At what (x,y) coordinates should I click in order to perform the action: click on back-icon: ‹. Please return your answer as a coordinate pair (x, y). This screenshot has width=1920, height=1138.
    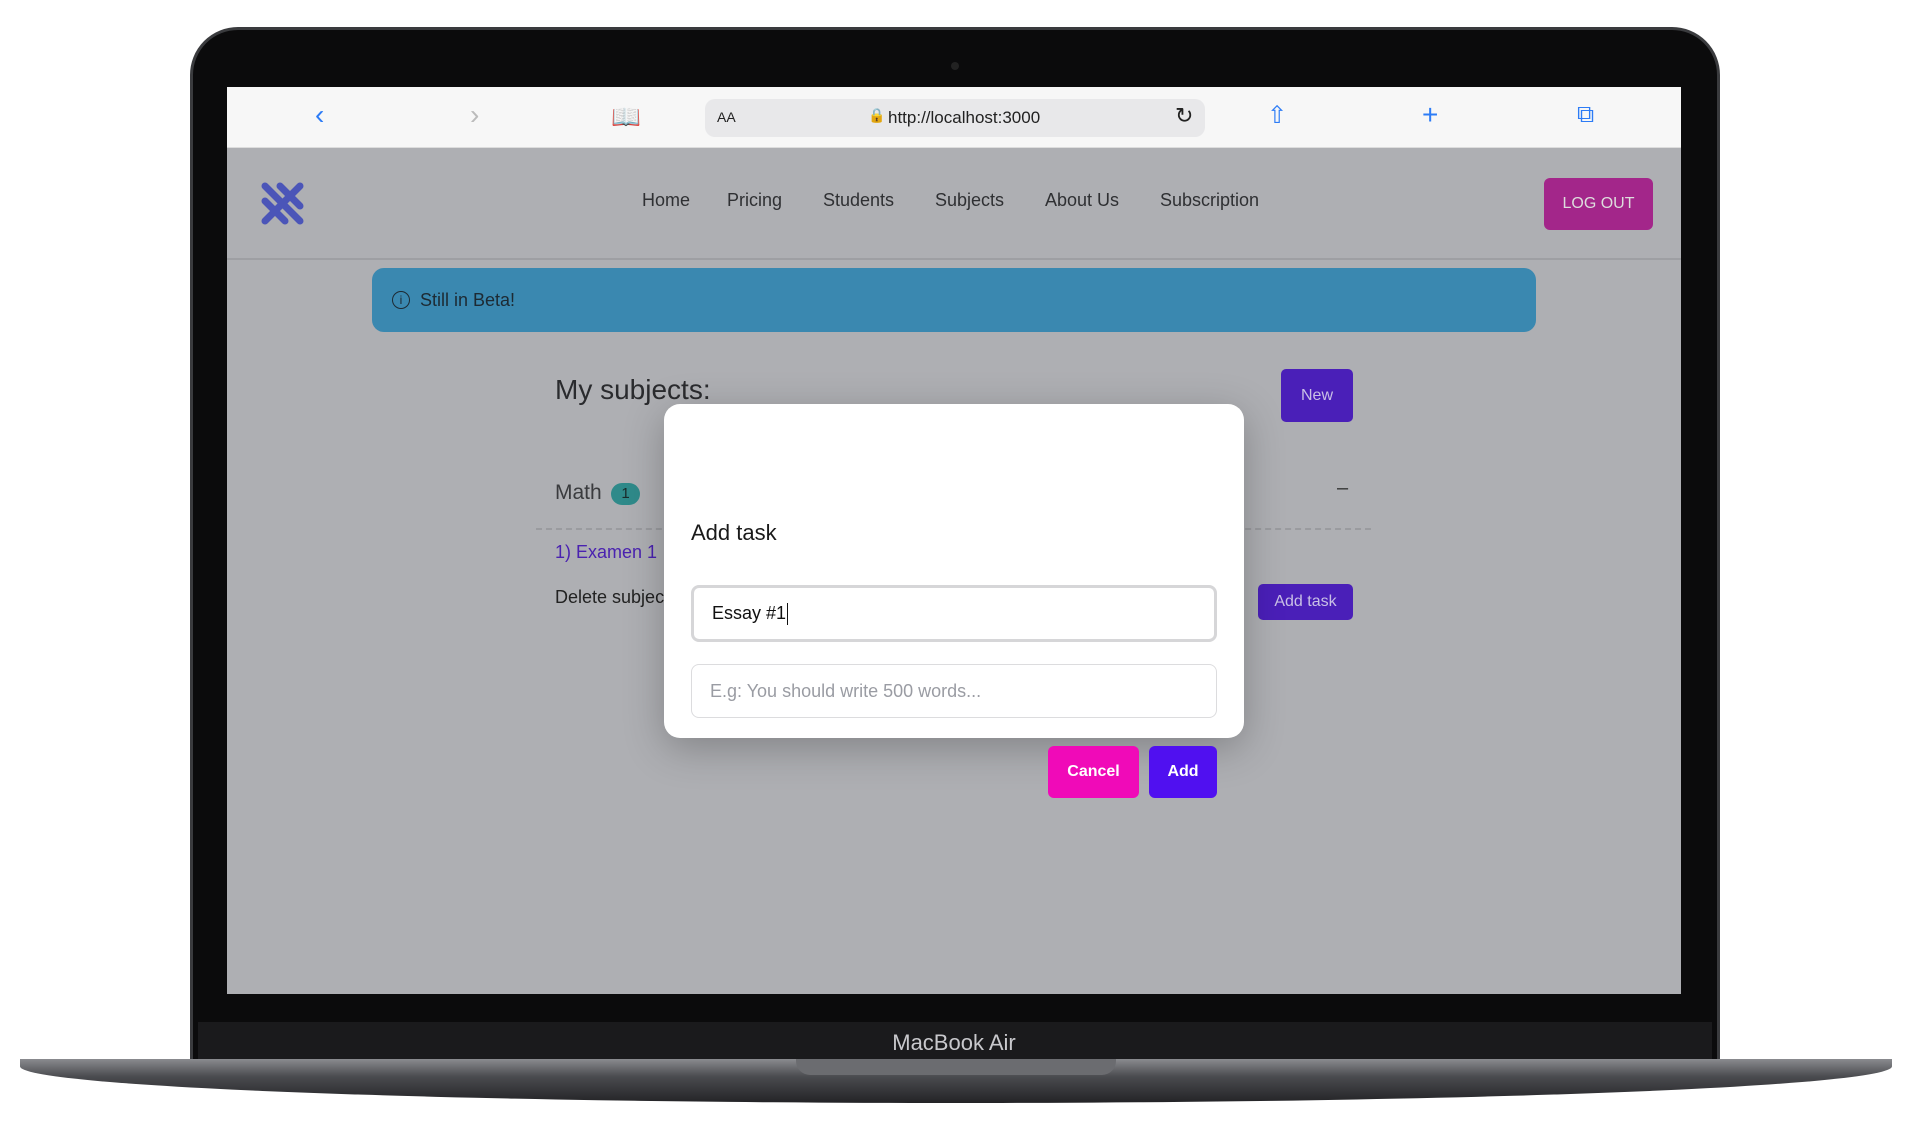
    Looking at the image, I should click on (319, 115).